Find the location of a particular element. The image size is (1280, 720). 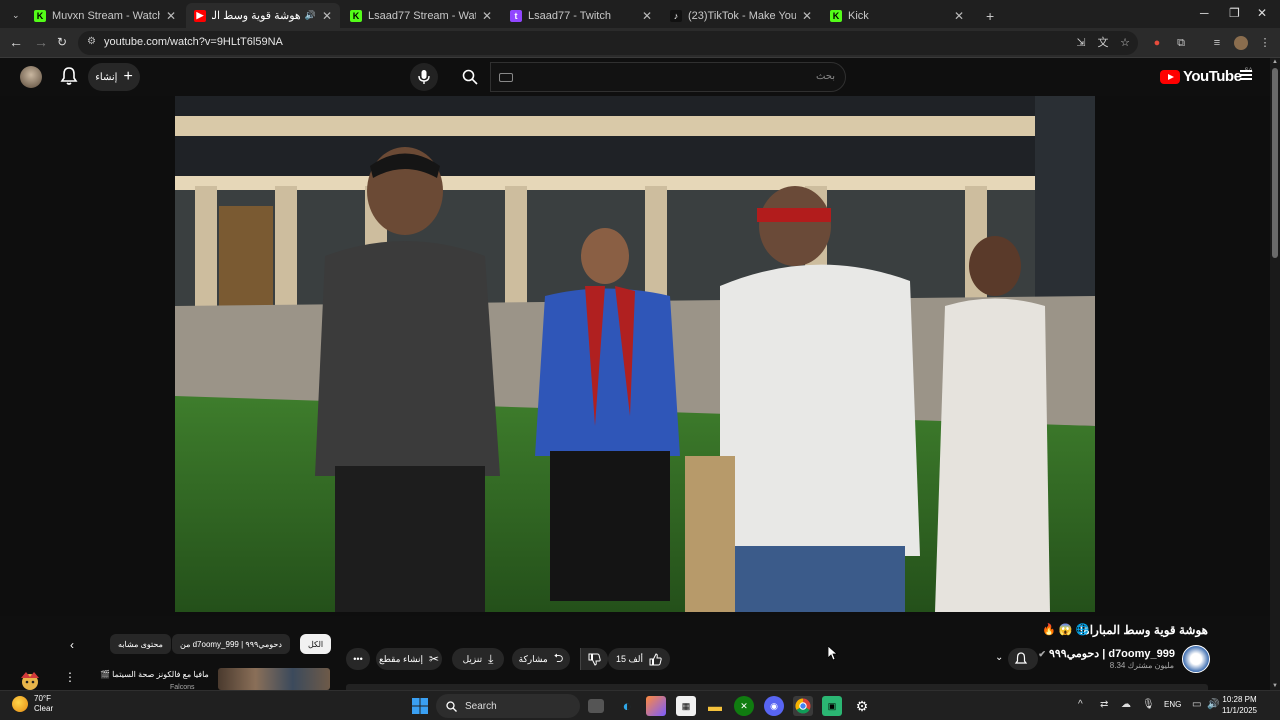

hamburger-menu-icon is located at coordinates (1246, 75).